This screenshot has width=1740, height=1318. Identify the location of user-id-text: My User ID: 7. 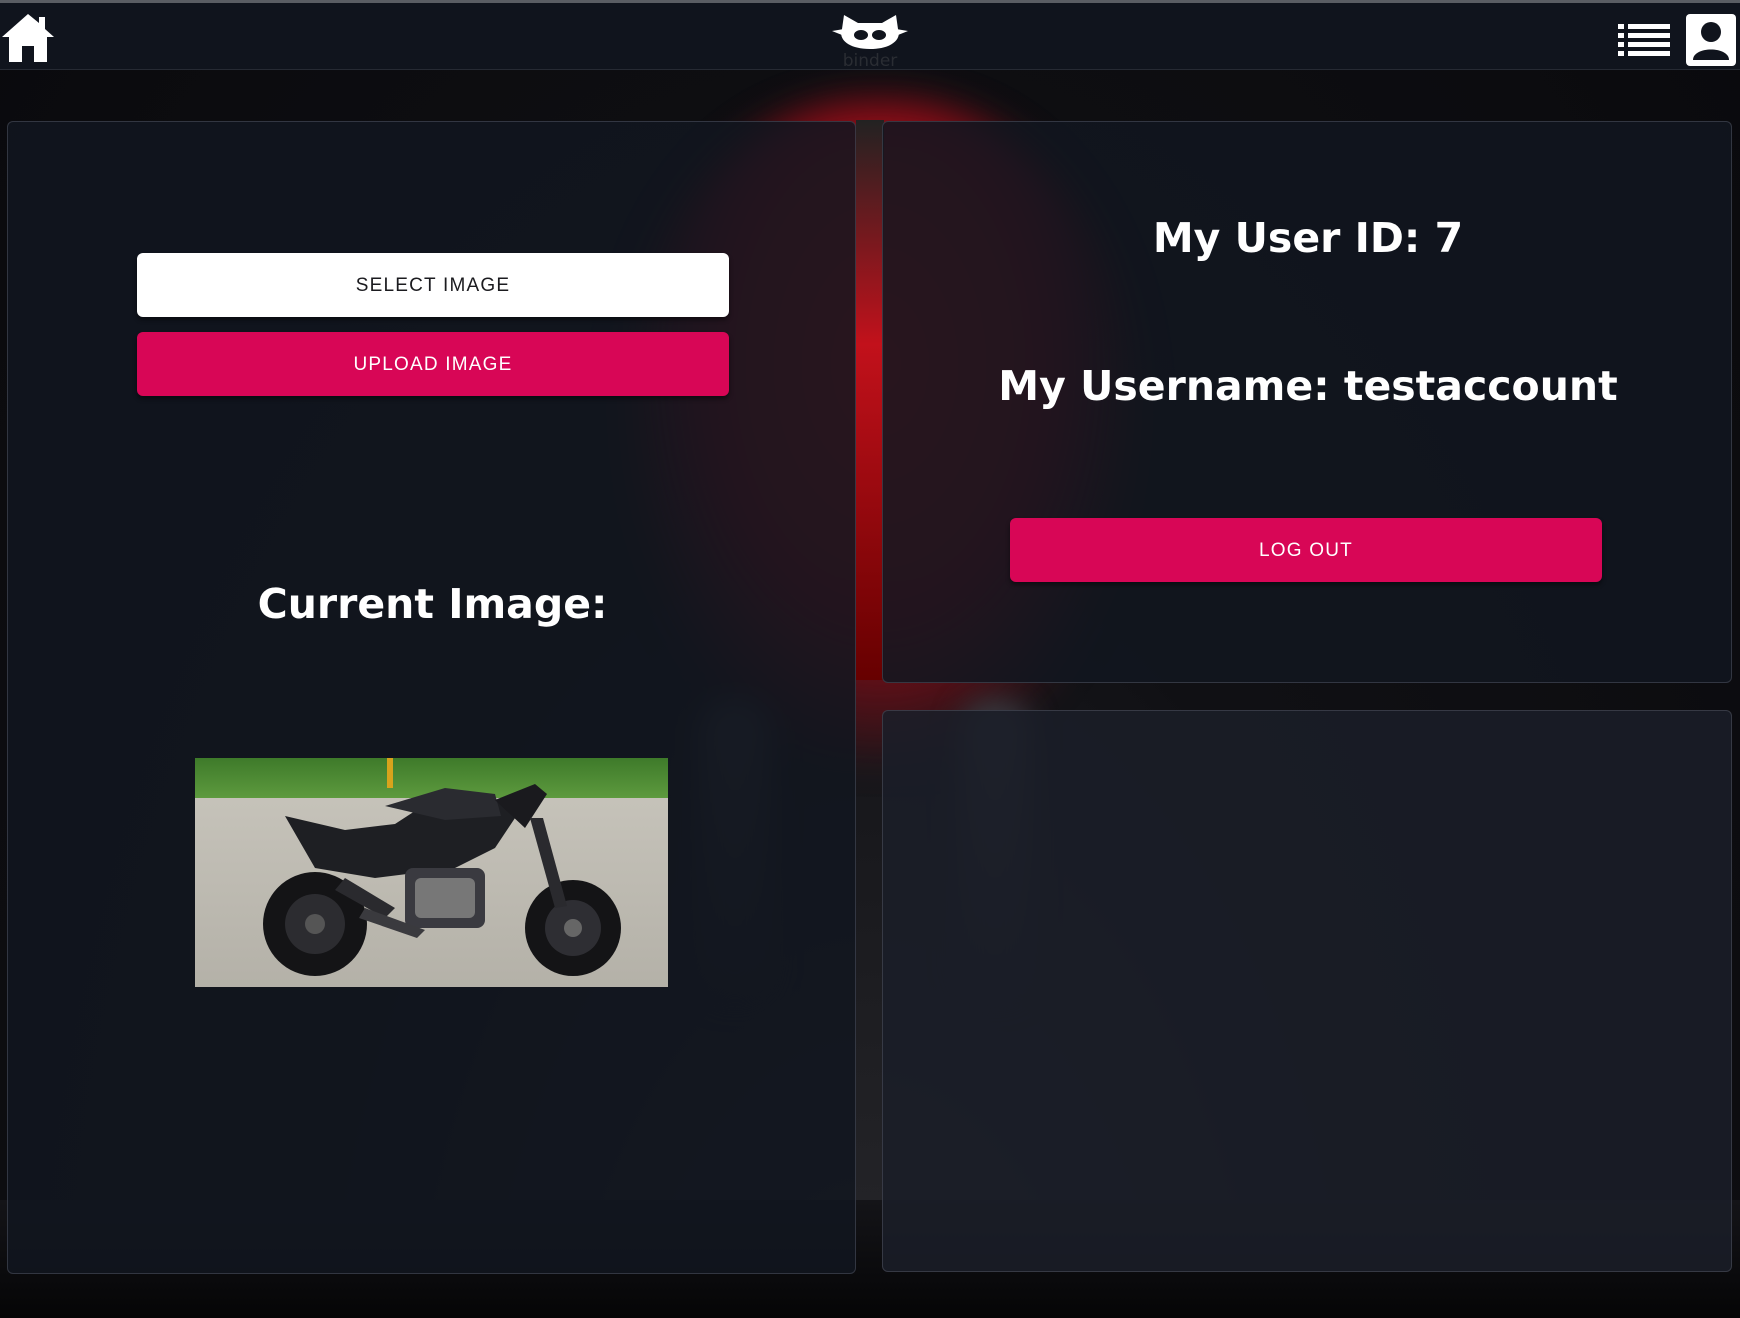
(1308, 238).